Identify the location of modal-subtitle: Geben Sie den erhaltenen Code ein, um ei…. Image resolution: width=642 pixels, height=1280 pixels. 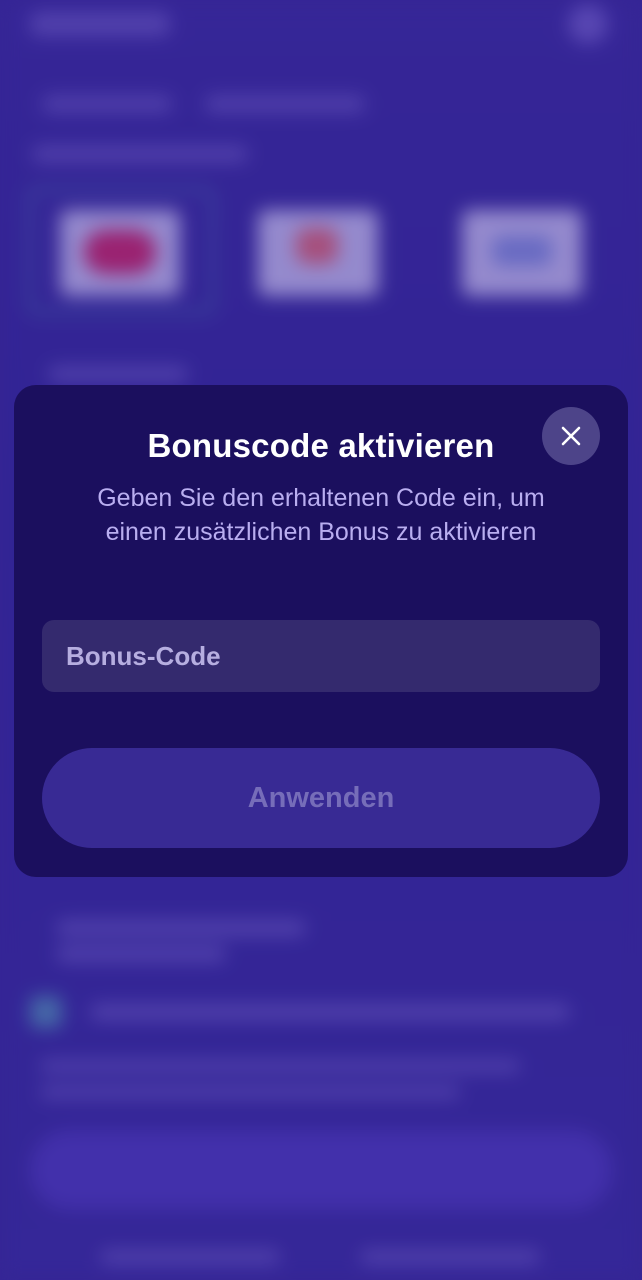
(321, 515).